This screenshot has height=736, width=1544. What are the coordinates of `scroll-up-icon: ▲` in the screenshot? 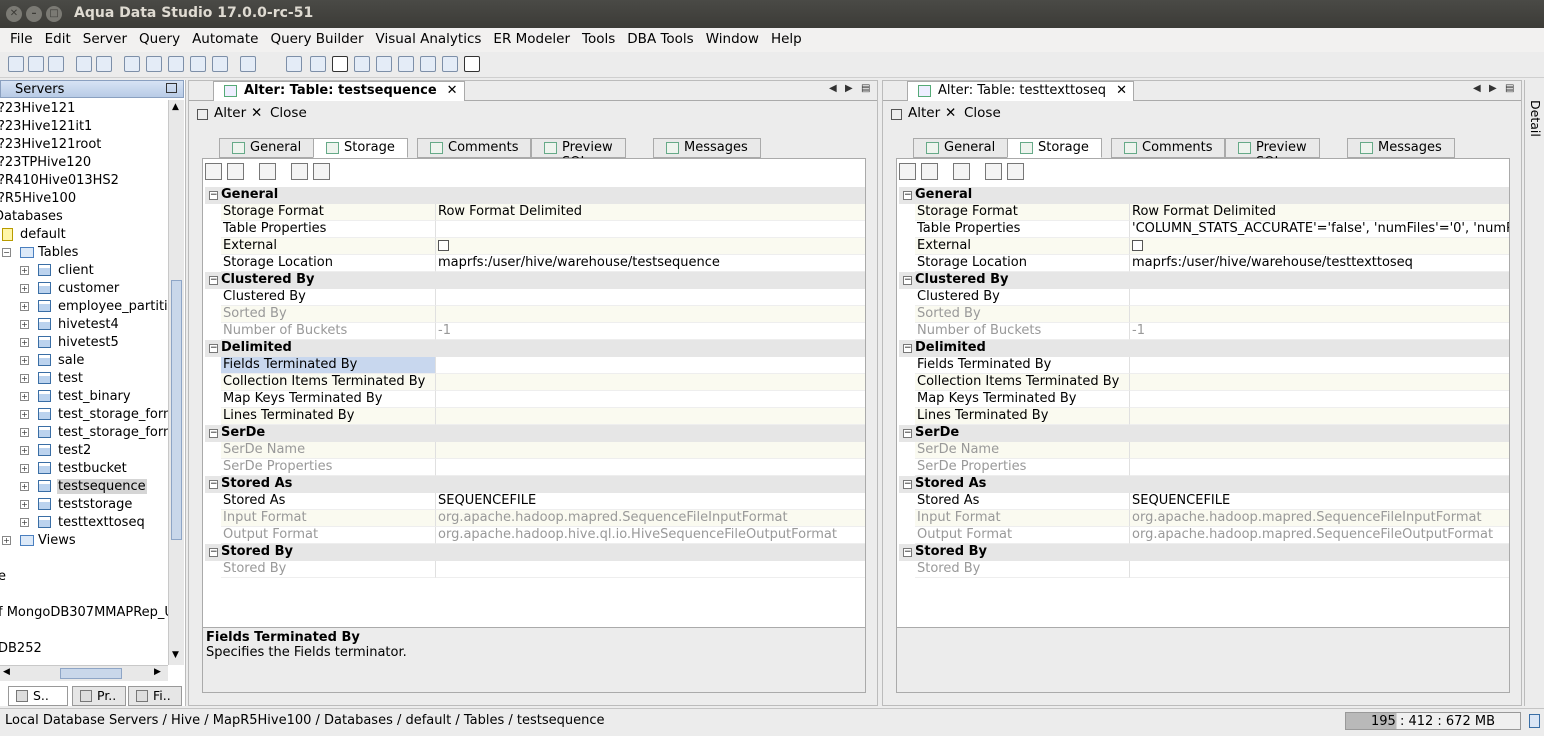 It's located at (175, 107).